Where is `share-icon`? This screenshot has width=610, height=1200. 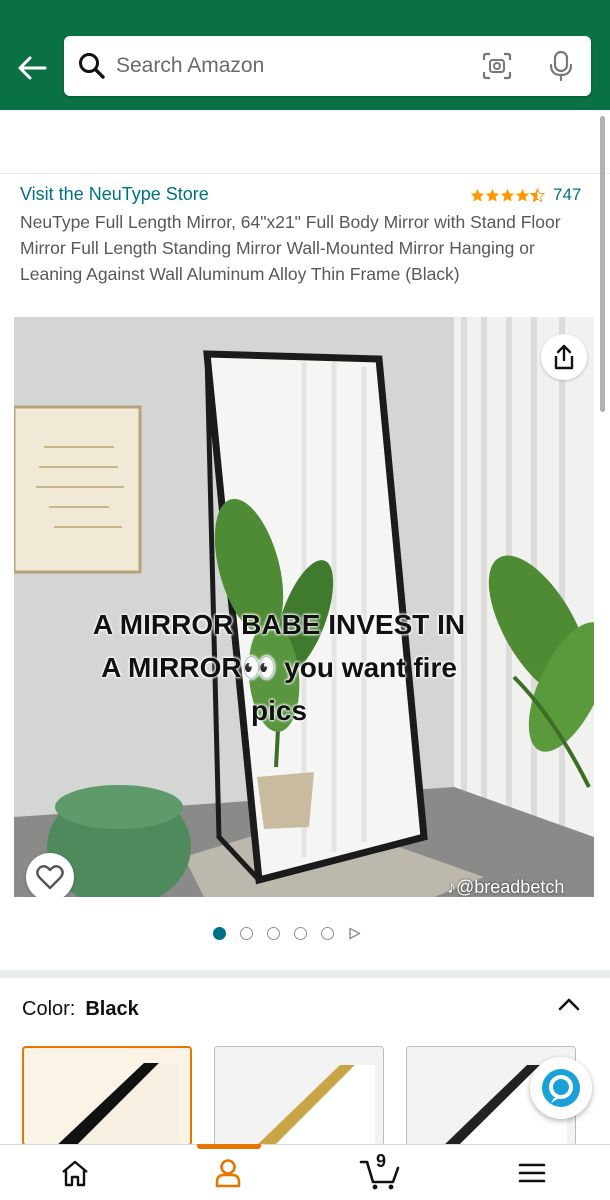 share-icon is located at coordinates (564, 357).